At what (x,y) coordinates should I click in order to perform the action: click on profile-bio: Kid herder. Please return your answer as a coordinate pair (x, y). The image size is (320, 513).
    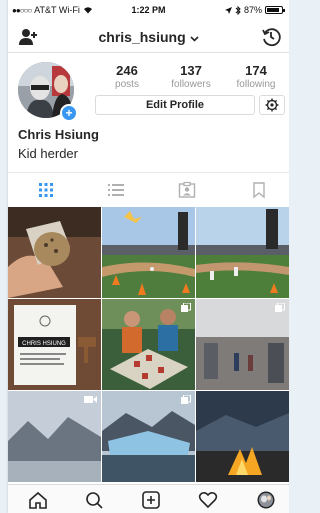
    Looking at the image, I should click on (48, 153).